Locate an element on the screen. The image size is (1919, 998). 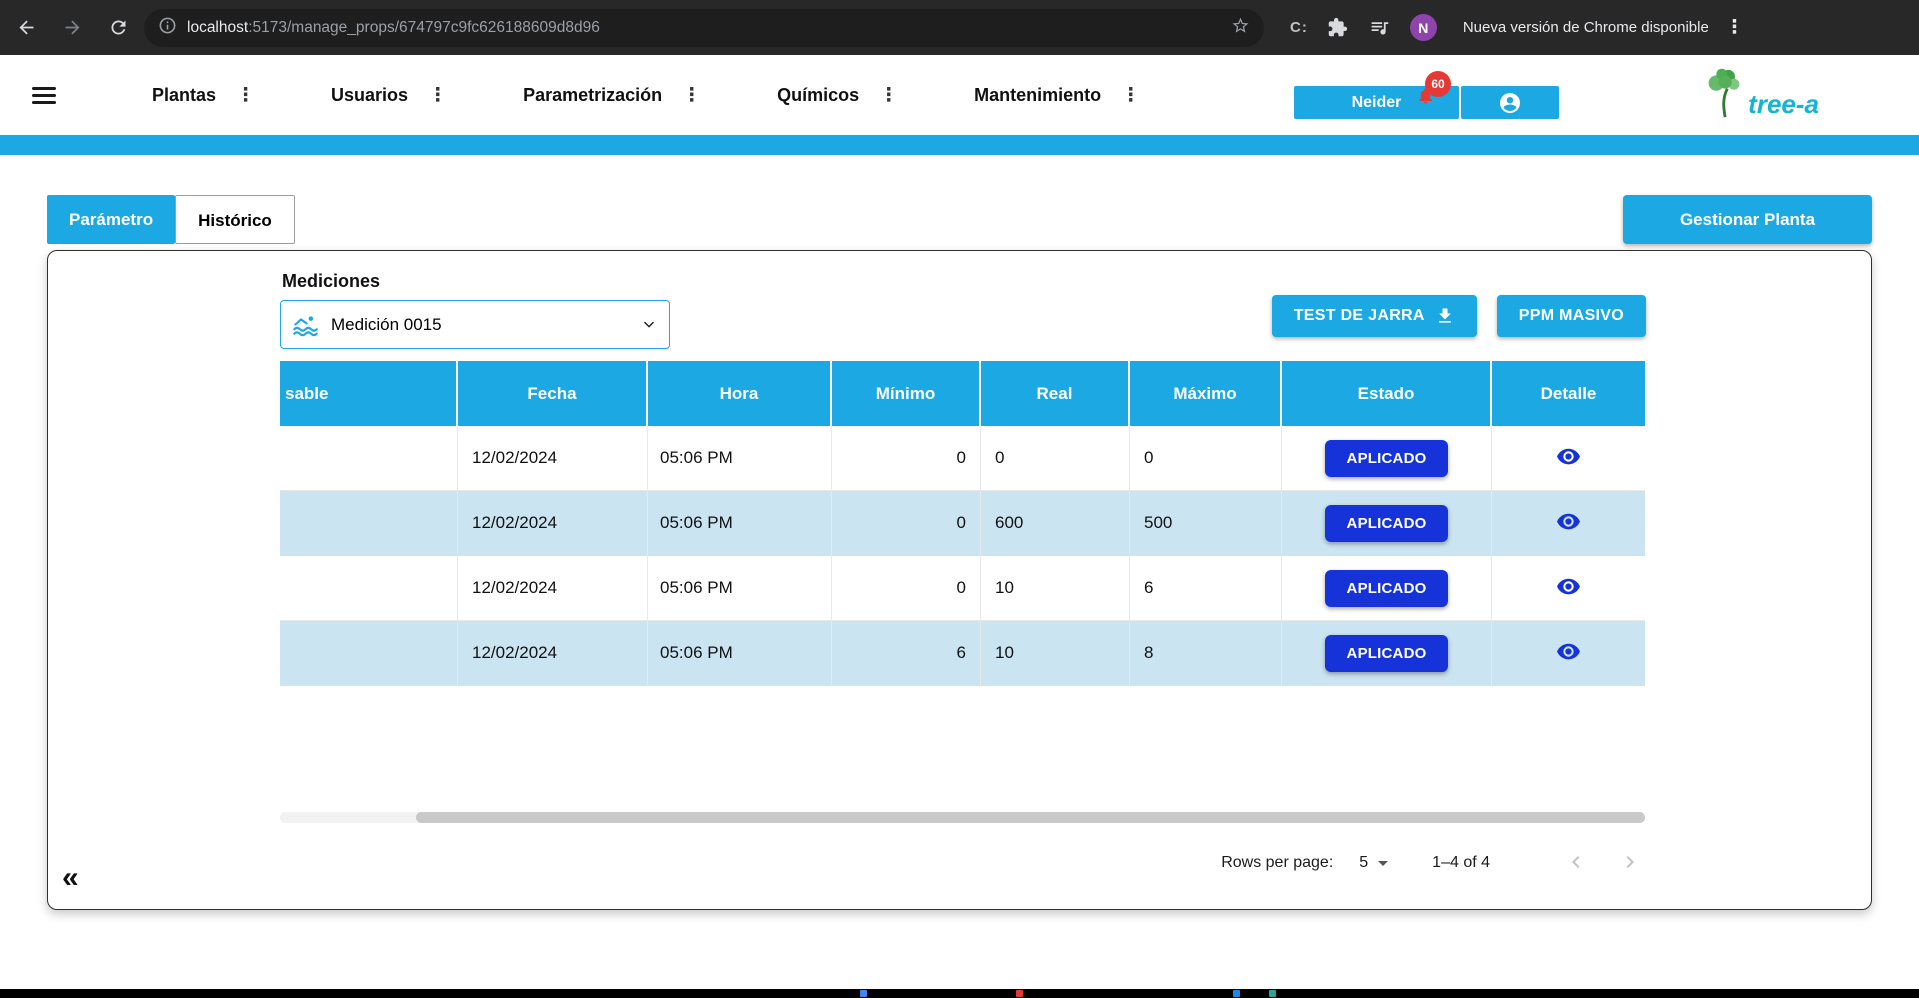
horizontal-scrollbar is located at coordinates (962, 817).